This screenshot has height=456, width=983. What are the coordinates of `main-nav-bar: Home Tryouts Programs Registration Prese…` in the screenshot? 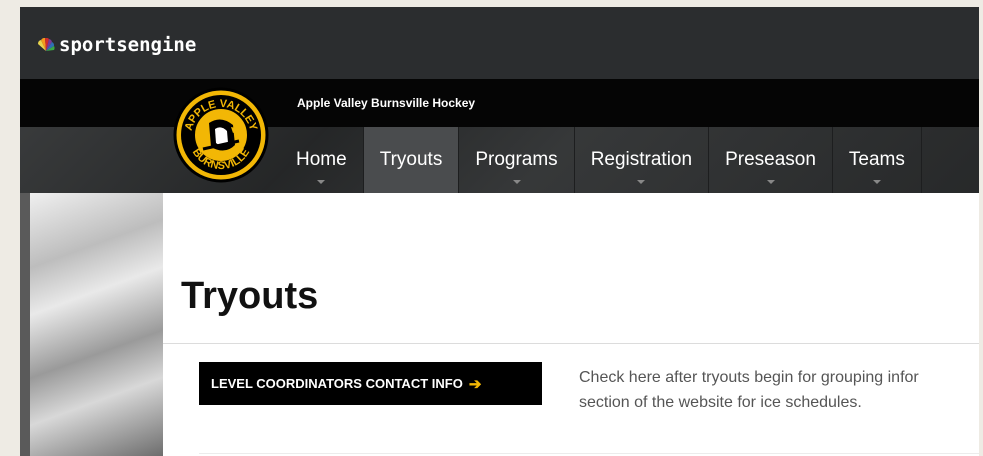 It's located at (499, 160).